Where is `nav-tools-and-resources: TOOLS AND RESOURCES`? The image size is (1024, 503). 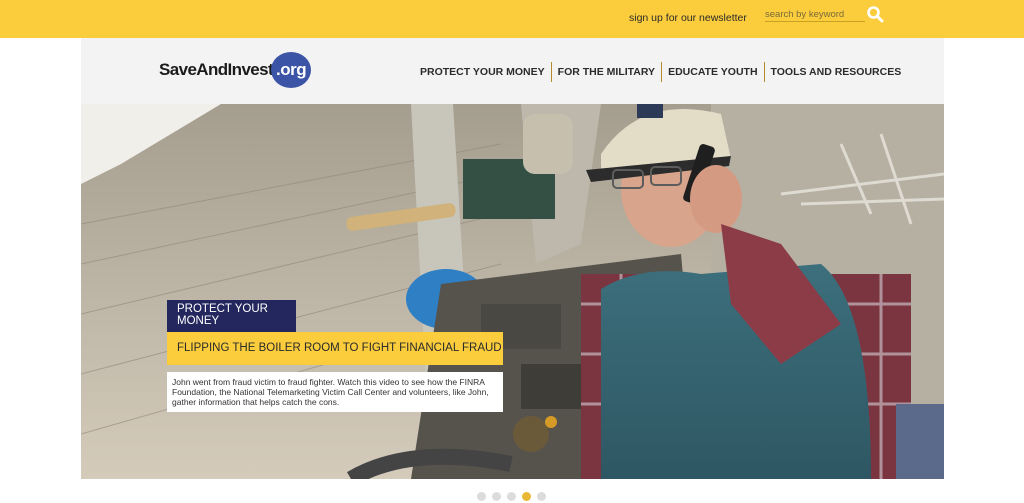 nav-tools-and-resources: TOOLS AND RESOURCES is located at coordinates (836, 72).